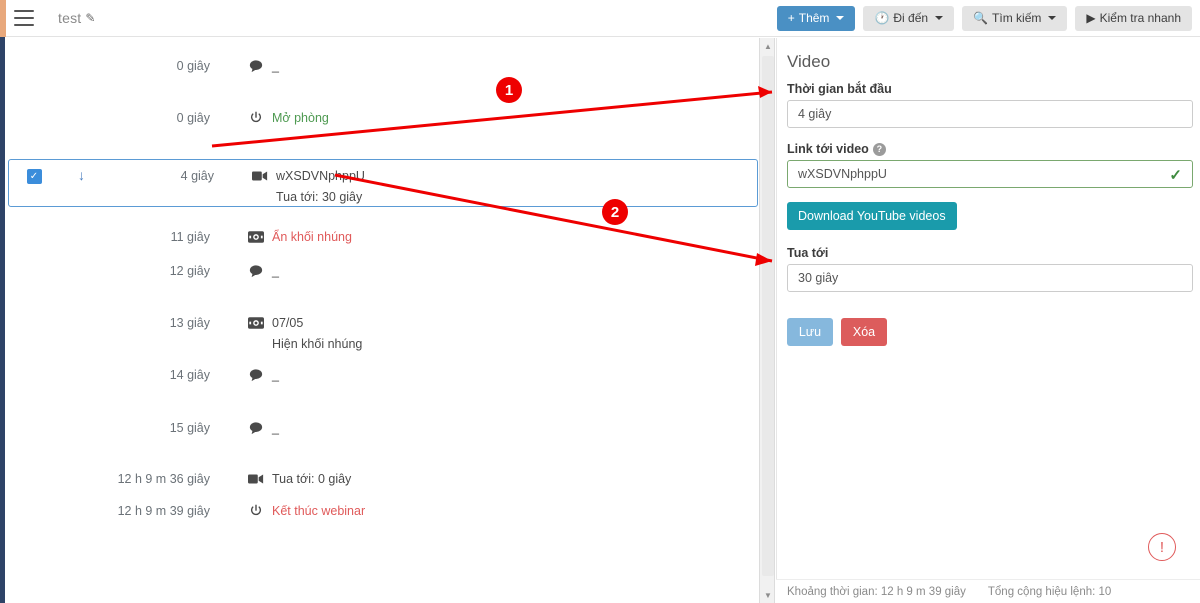  Describe the element at coordinates (34, 176) in the screenshot. I see `row-checkbox: ✓` at that location.